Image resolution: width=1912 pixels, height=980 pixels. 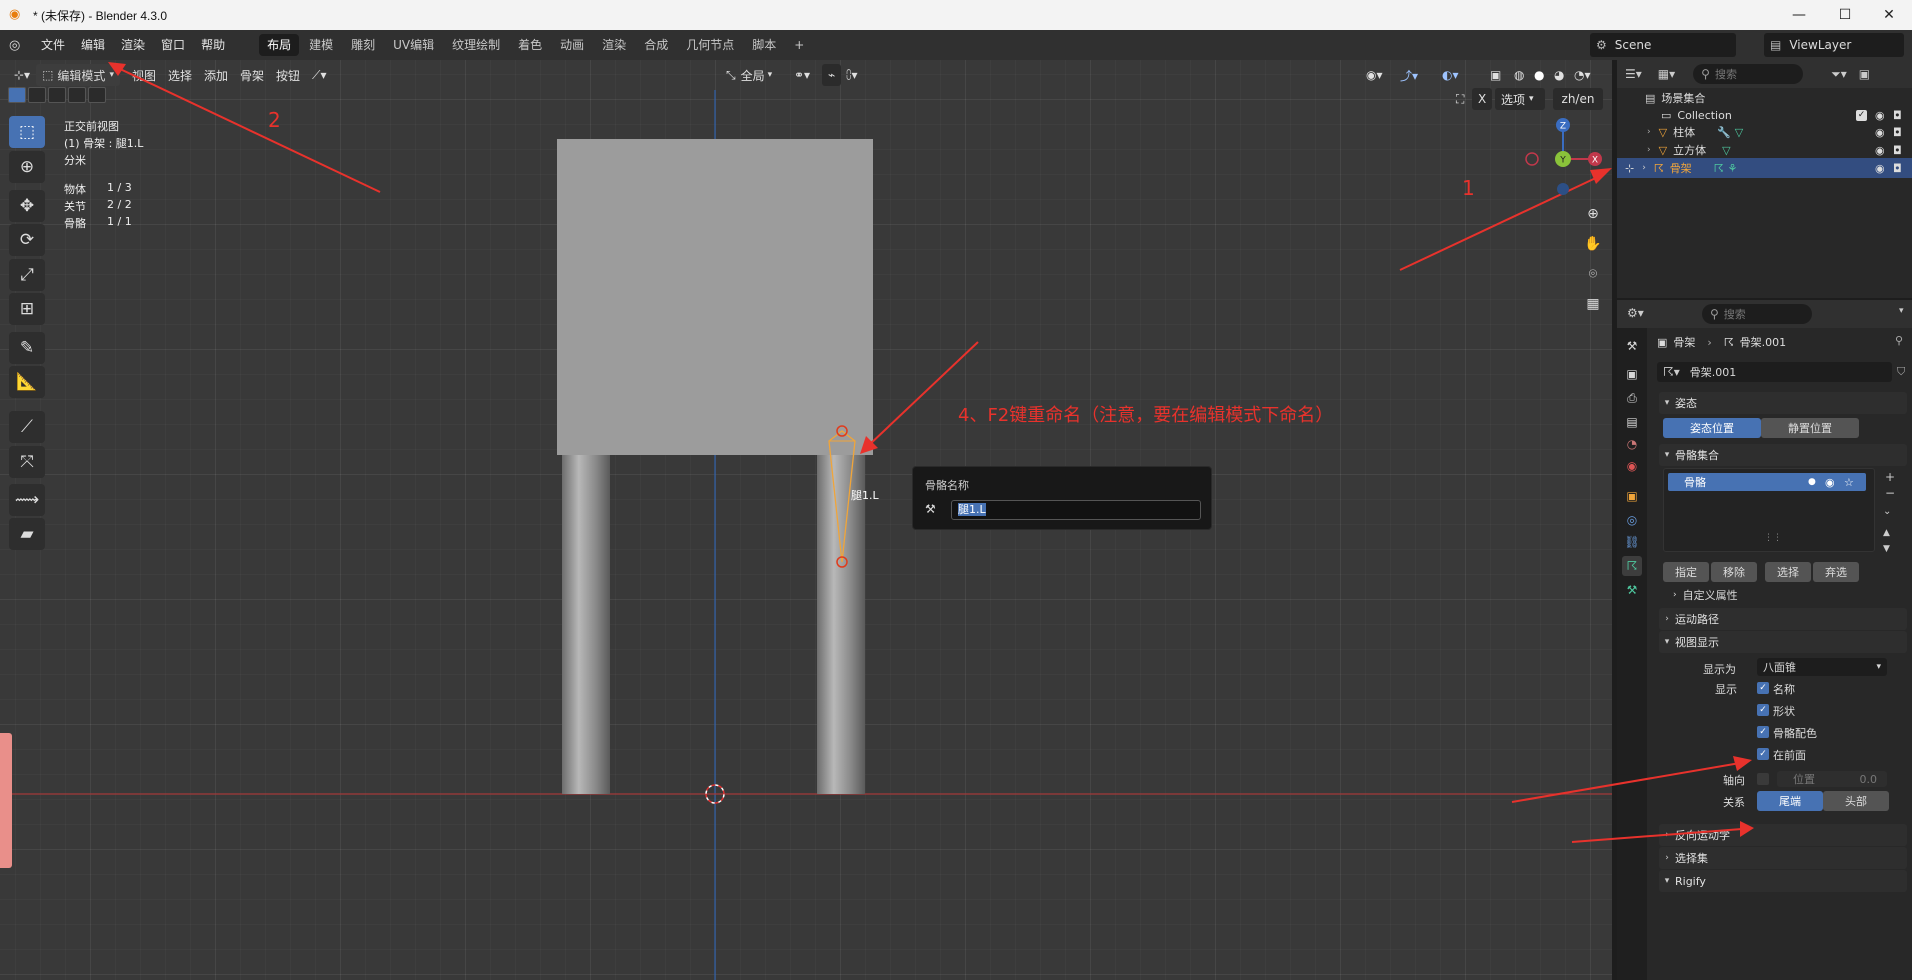 What do you see at coordinates (1666, 74) in the screenshot?
I see `display-mode-icon: ▦▾` at bounding box center [1666, 74].